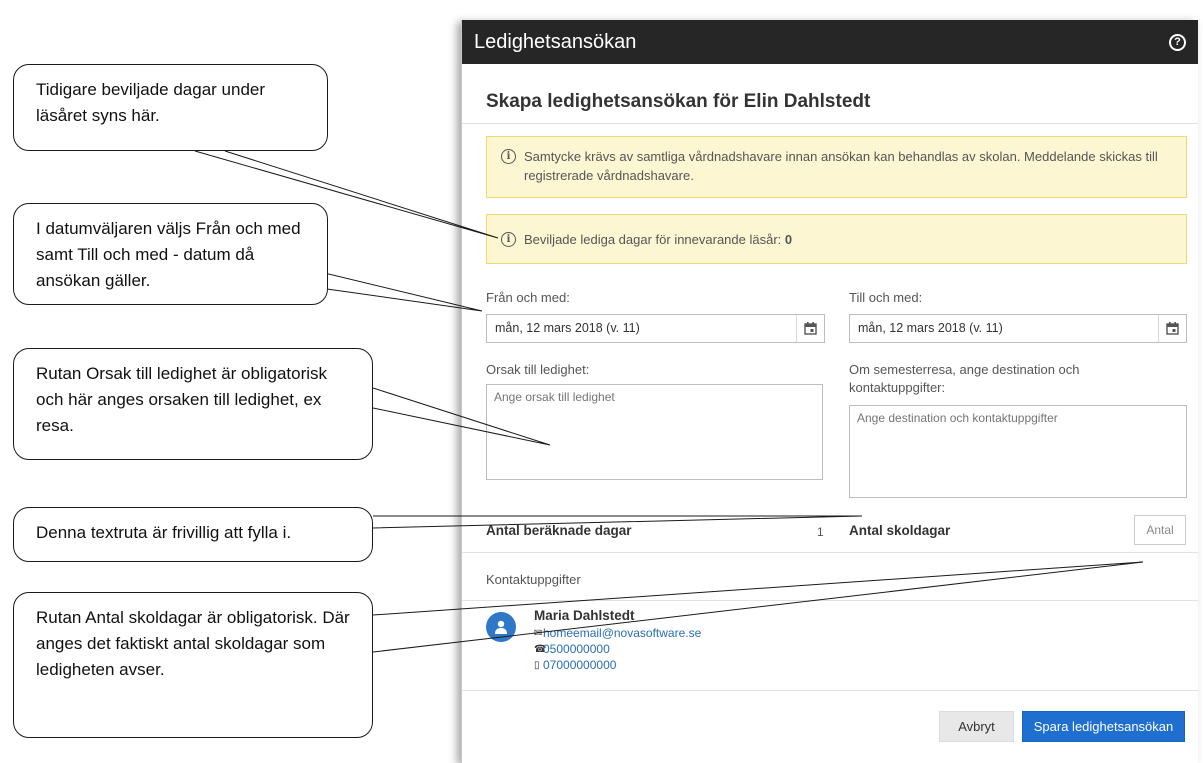 The height and width of the screenshot is (763, 1203). I want to click on contact-phone-row: ☎ 0500000000, so click(572, 649).